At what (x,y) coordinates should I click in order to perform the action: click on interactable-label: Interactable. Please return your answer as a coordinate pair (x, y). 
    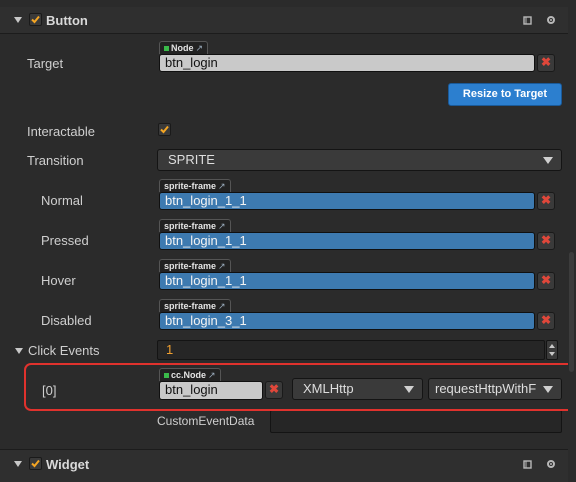
    Looking at the image, I should click on (61, 131).